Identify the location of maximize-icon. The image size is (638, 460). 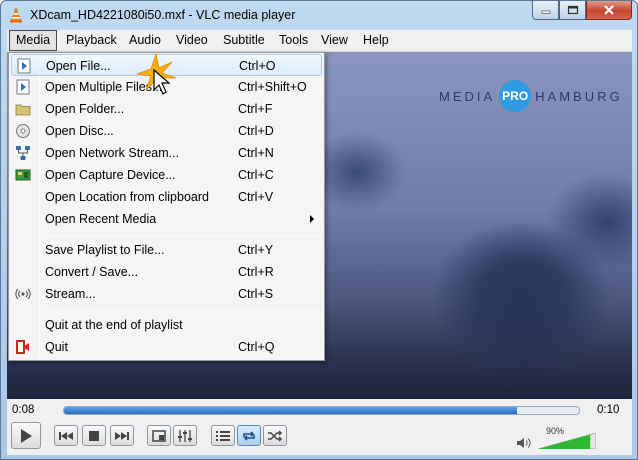
(572, 10).